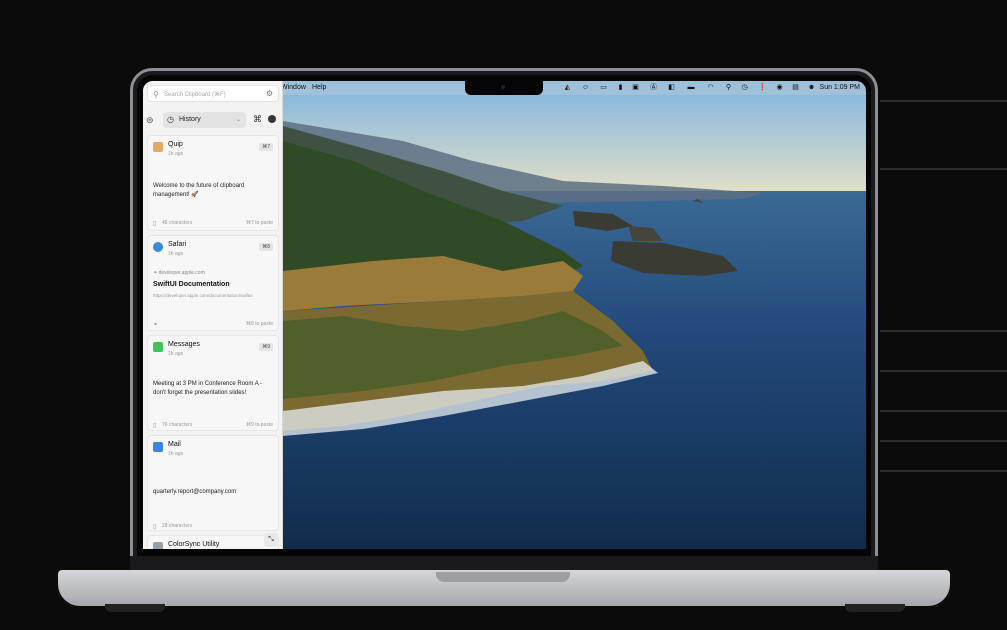  I want to click on record-icon: ◉, so click(779, 88).